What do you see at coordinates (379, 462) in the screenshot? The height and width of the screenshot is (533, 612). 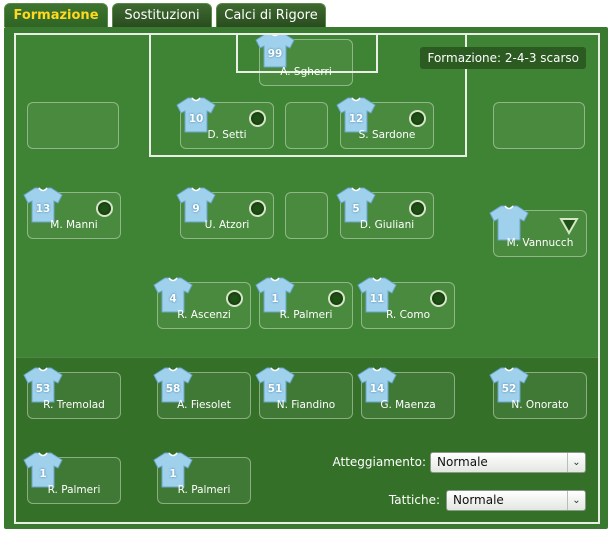 I see `attitude-label: Atteggiamento:` at bounding box center [379, 462].